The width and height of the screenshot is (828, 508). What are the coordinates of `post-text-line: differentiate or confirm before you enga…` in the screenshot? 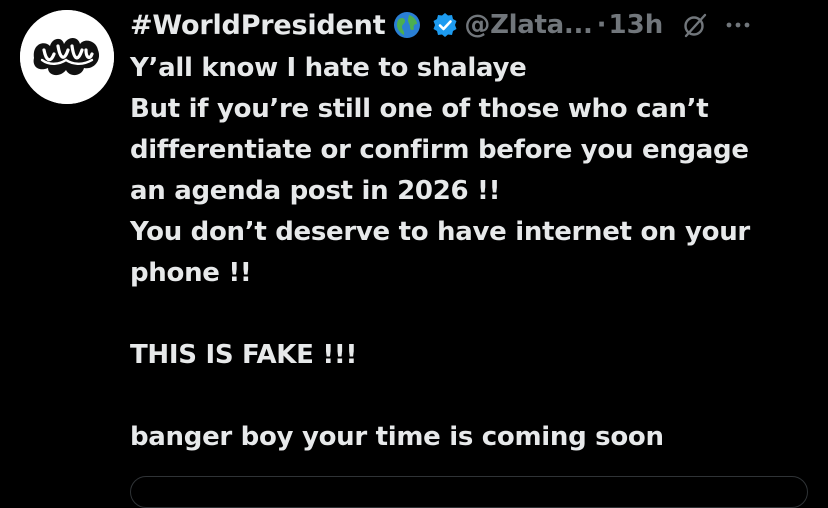 It's located at (439, 150).